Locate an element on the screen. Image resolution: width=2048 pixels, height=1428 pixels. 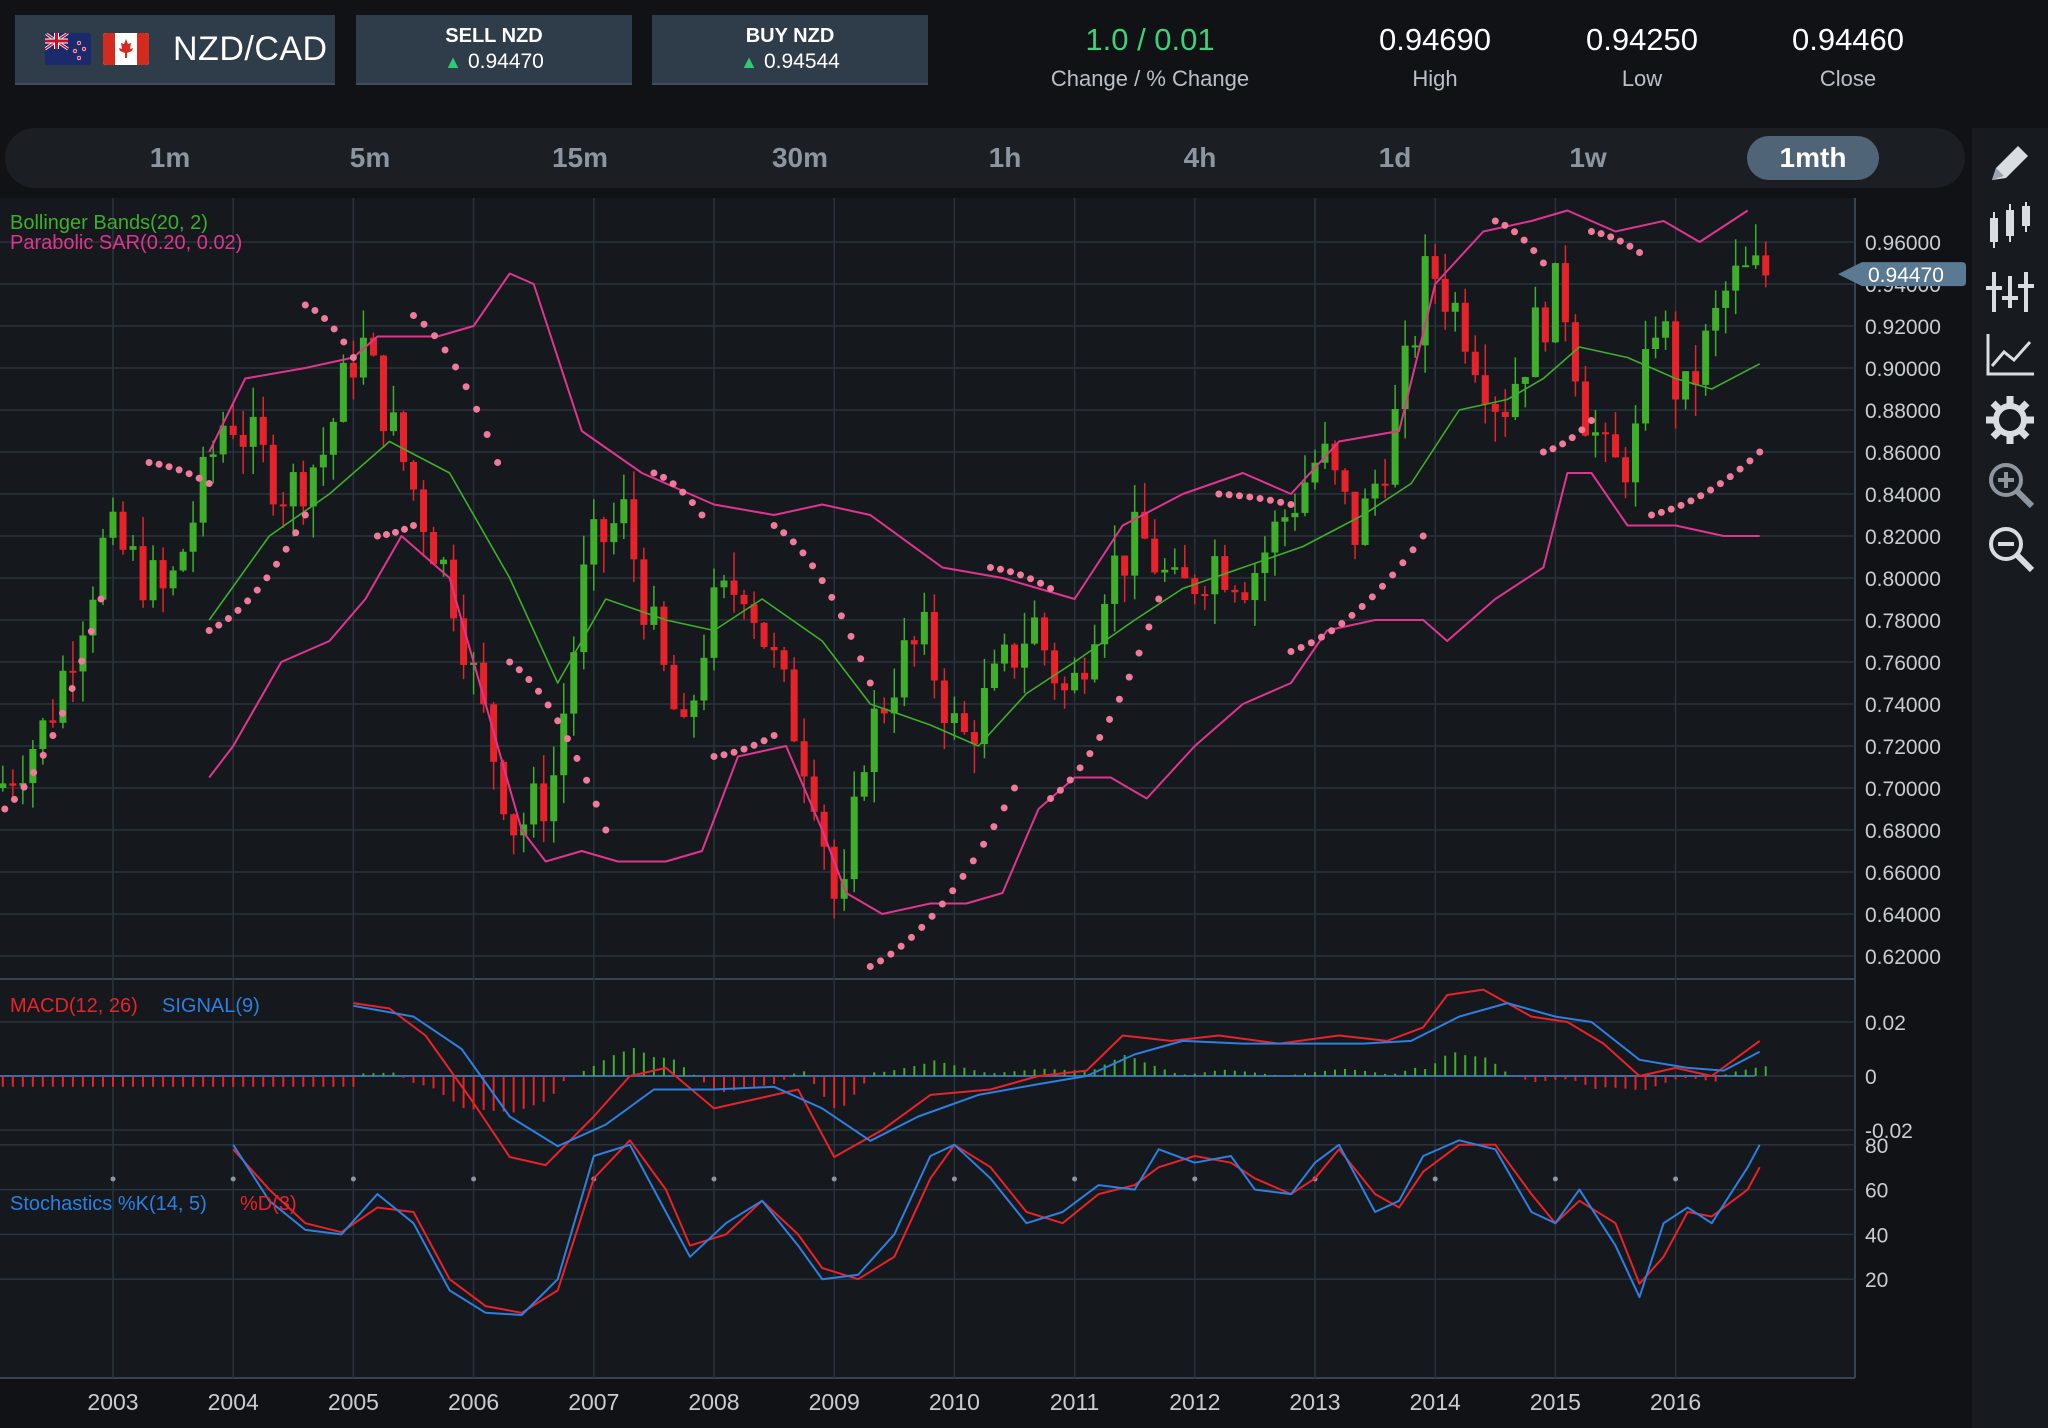
tab-1w: 1w is located at coordinates (1588, 158).